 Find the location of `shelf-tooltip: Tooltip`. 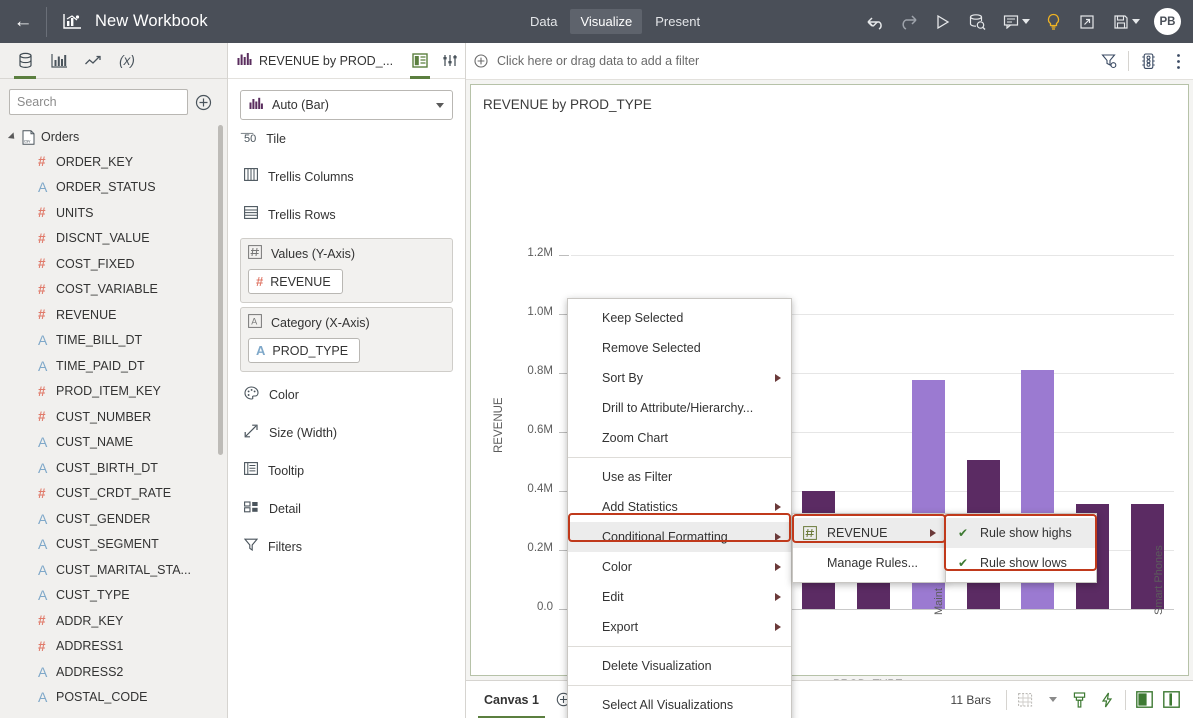

shelf-tooltip: Tooltip is located at coordinates (346, 471).